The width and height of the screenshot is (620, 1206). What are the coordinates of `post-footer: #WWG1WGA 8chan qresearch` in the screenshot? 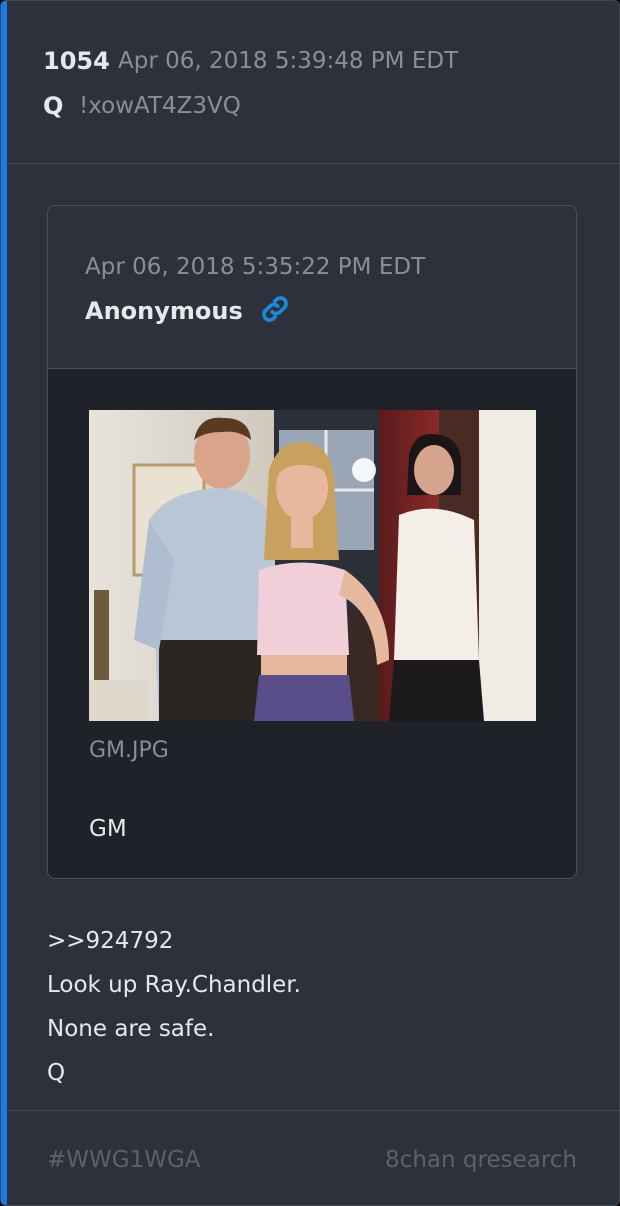 It's located at (313, 1157).